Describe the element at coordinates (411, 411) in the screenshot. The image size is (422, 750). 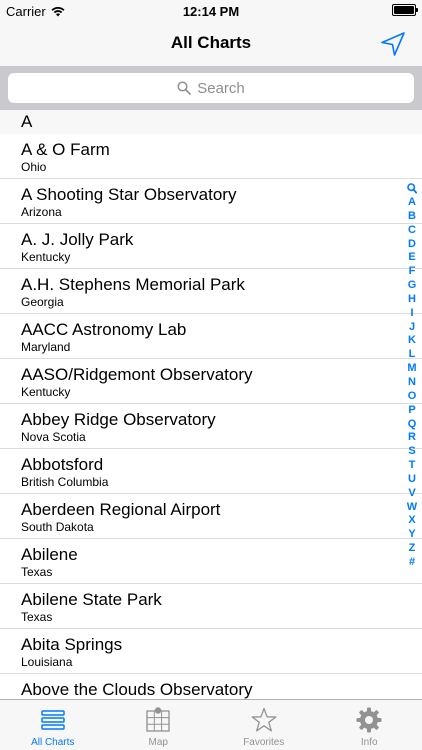
I see `index-letter: P` at that location.